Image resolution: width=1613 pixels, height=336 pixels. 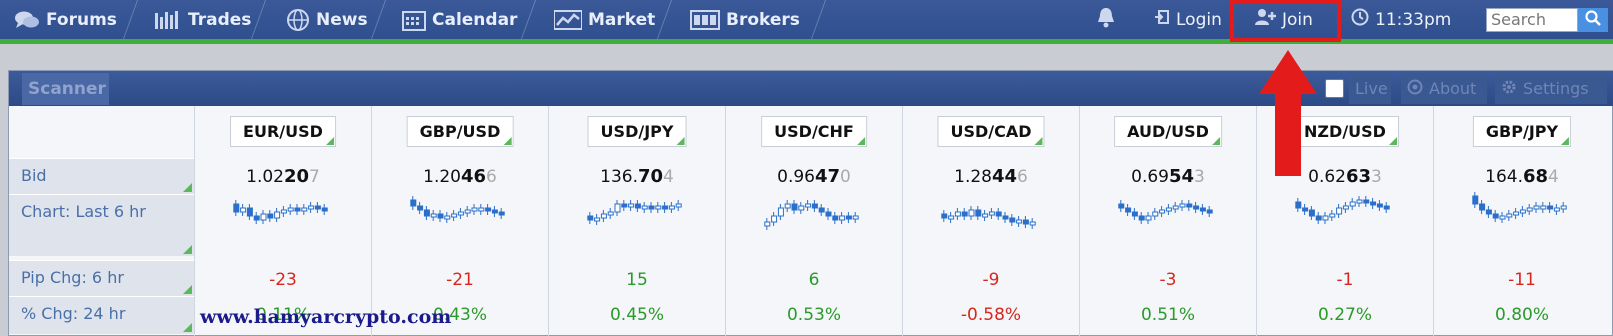 I want to click on login-button: Login, so click(x=1188, y=19).